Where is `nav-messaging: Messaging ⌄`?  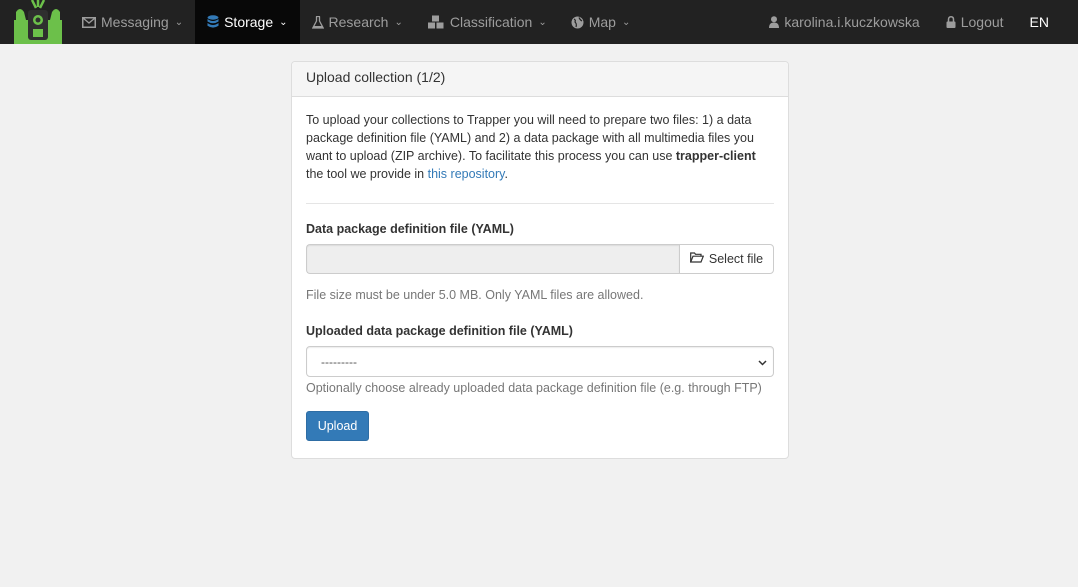
nav-messaging: Messaging ⌄ is located at coordinates (132, 22).